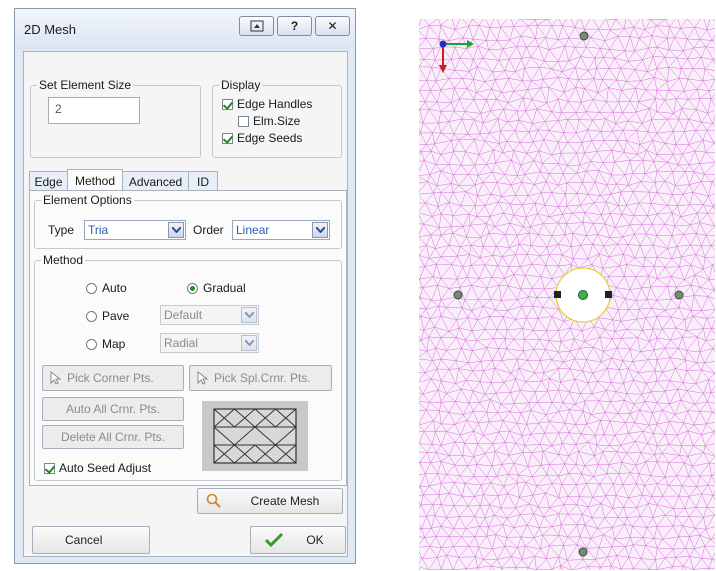  I want to click on cancel-button: Cancel, so click(91, 540).